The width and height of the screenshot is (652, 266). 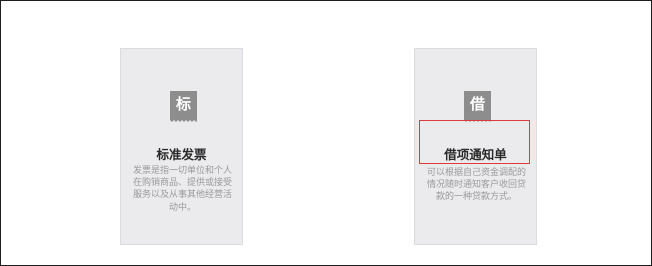 I want to click on card-description: 可以根据自己资金调配的情况随时通知客户收回贷款的一种贷款方式。, so click(x=476, y=185).